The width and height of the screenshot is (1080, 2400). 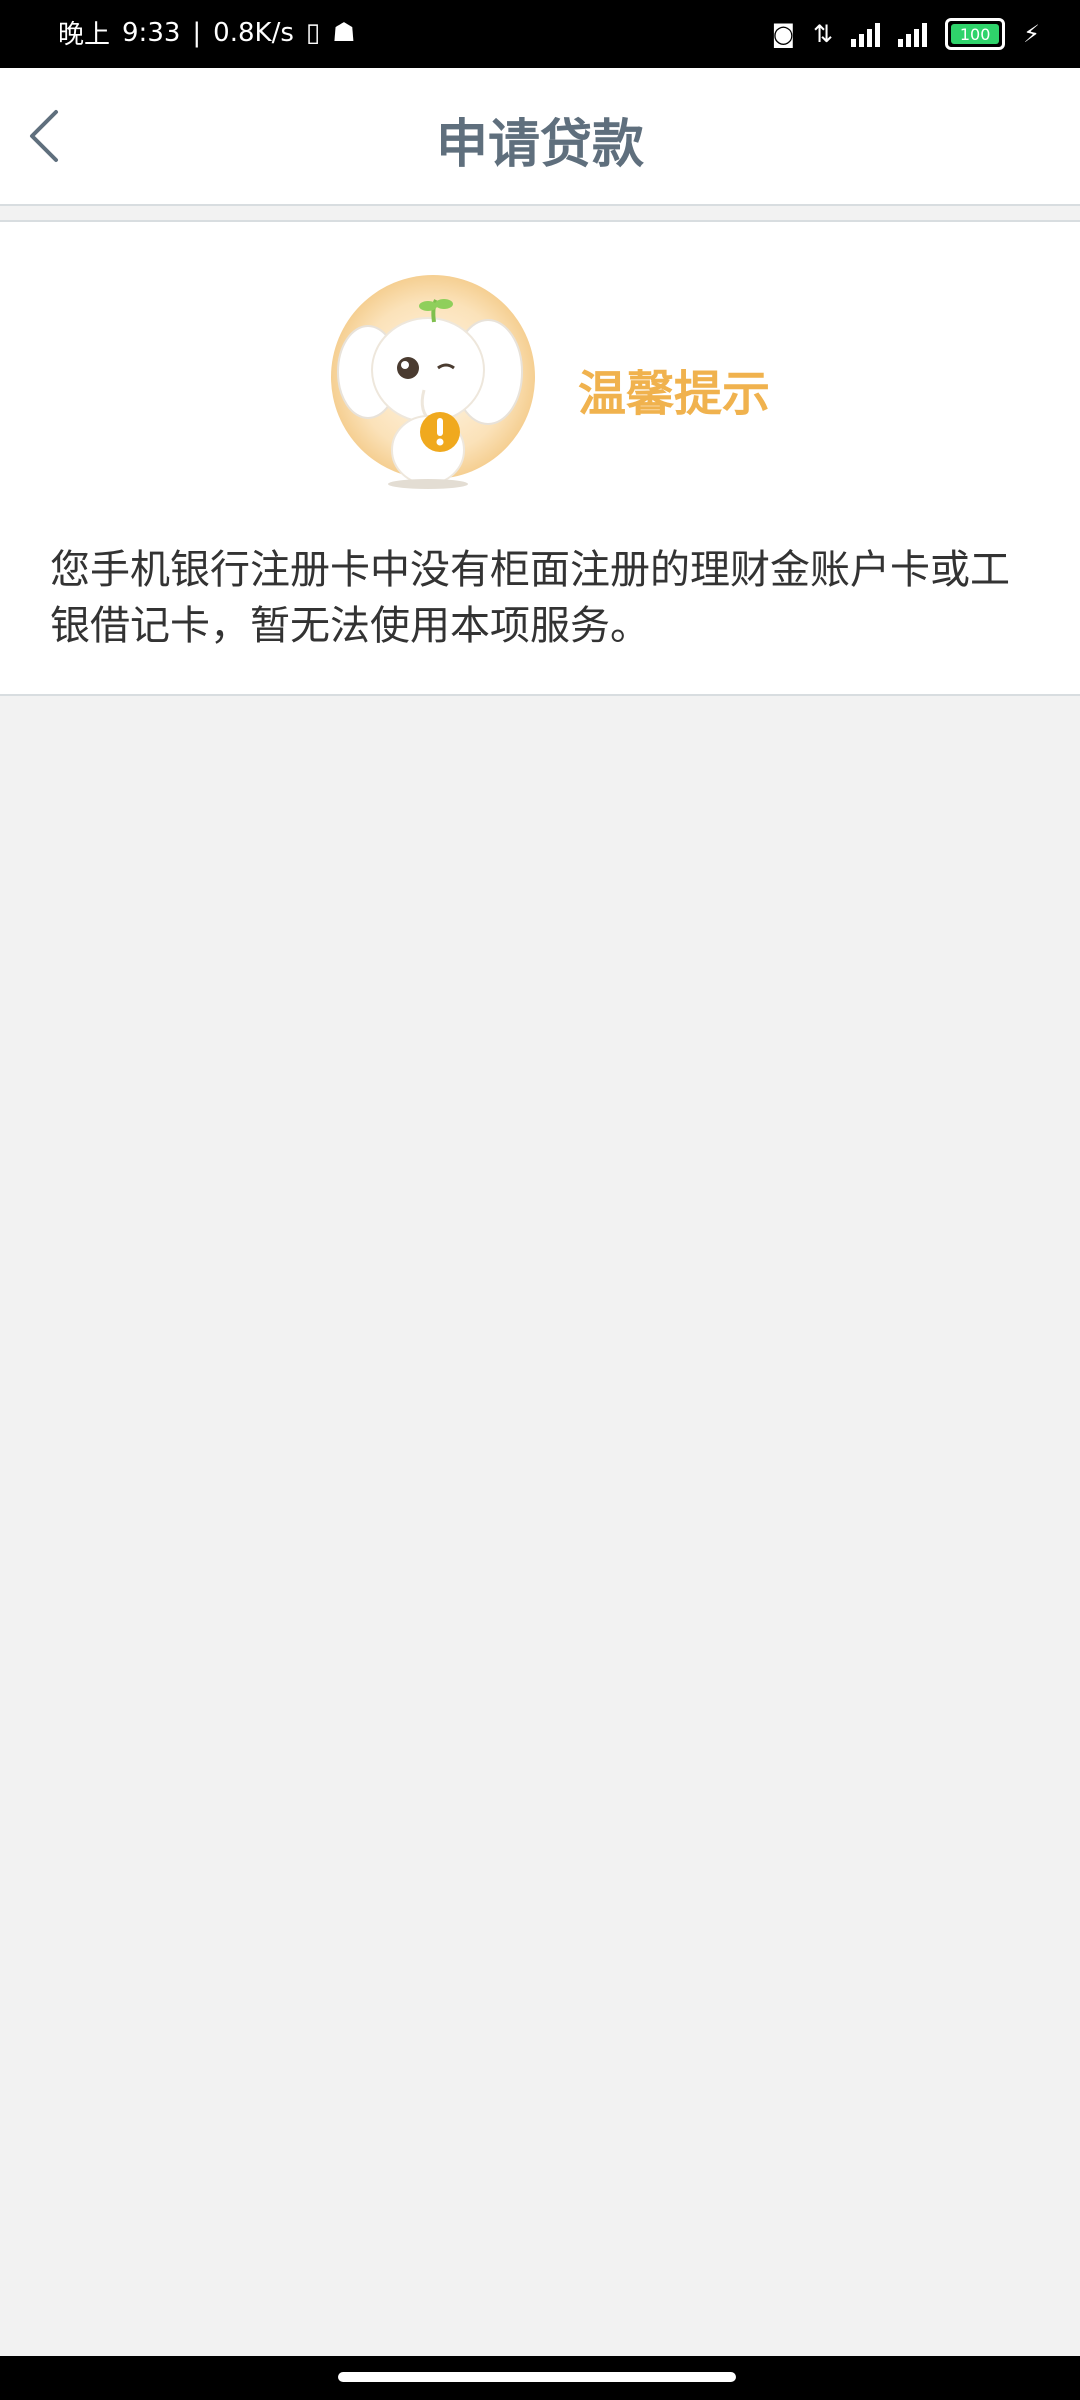 I want to click on header: 申请贷款, so click(x=540, y=137).